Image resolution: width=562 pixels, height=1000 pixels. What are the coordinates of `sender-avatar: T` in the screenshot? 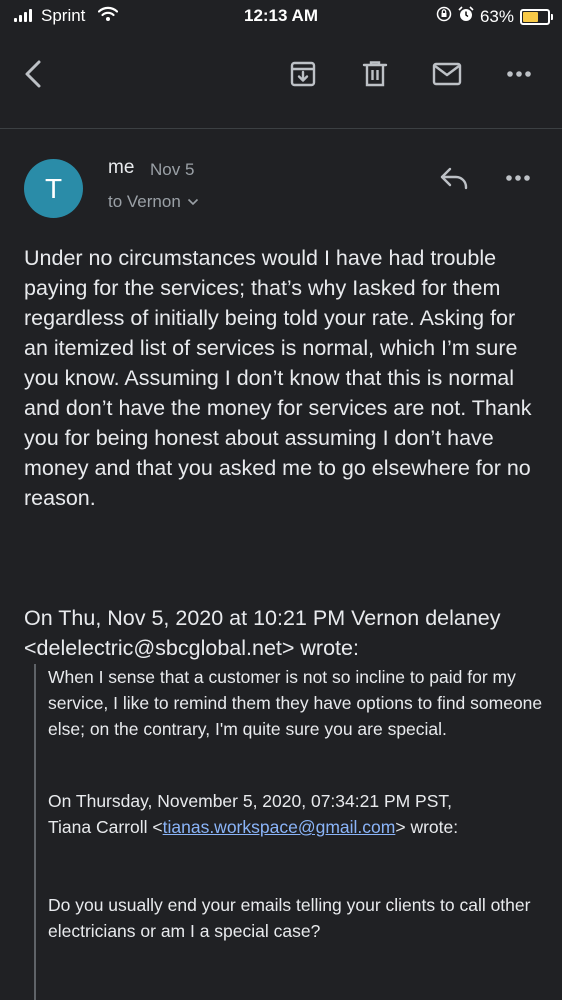 It's located at (53, 188).